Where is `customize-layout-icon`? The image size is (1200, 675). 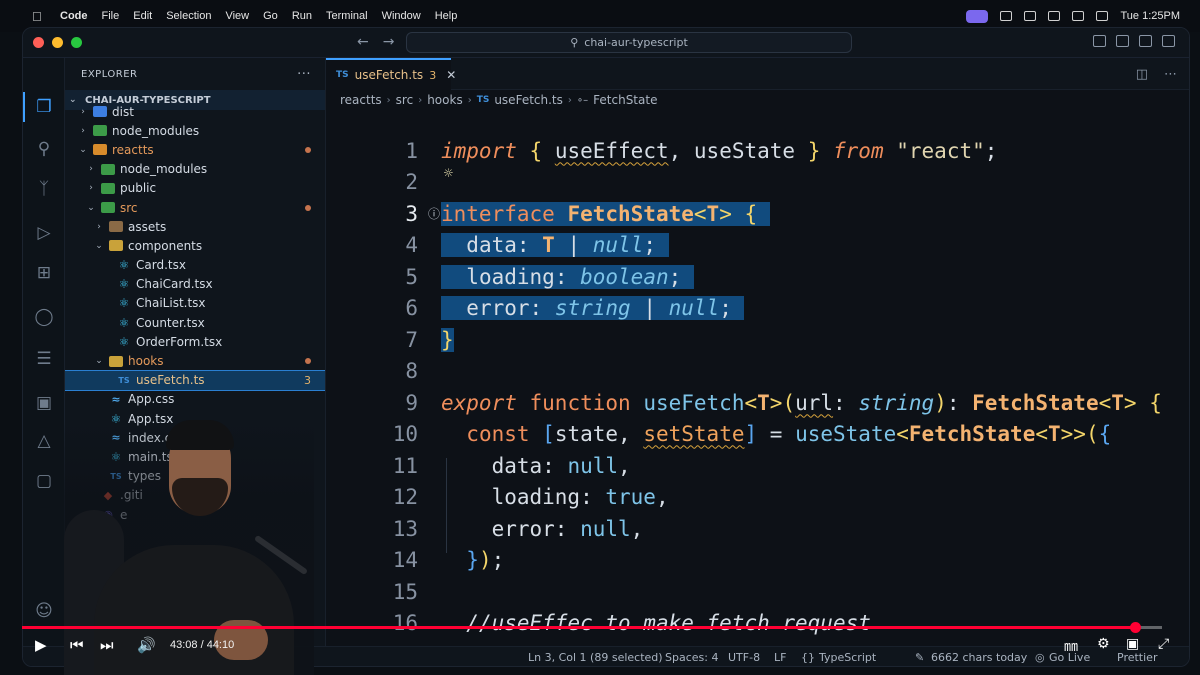
customize-layout-icon is located at coordinates (1099, 41).